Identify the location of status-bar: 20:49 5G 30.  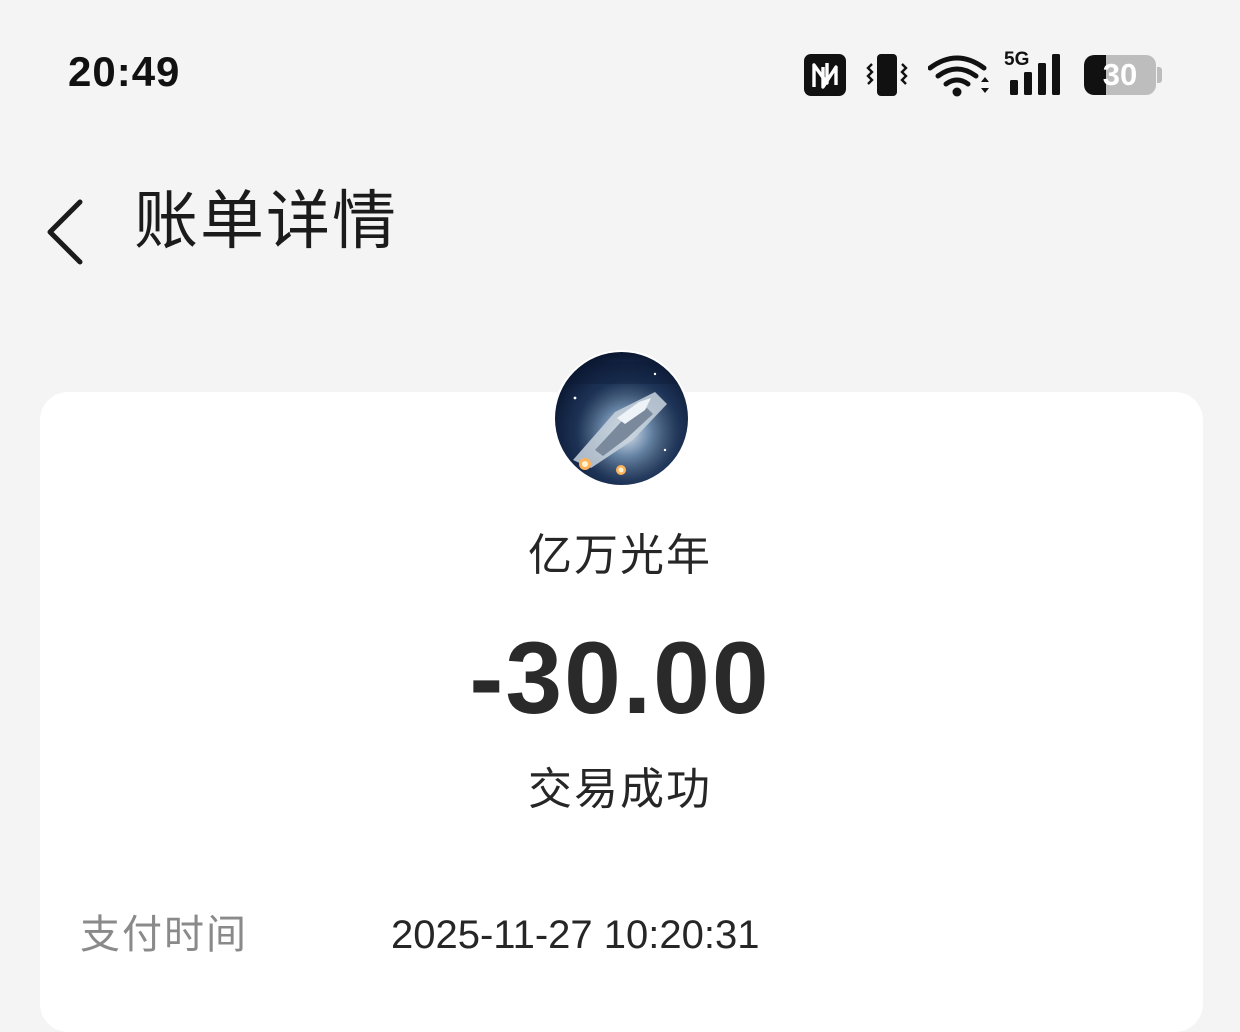
(620, 70).